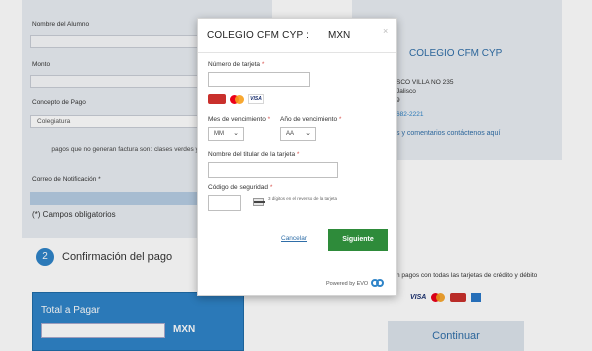  I want to click on card-number-label: Número de tarjeta *, so click(236, 64).